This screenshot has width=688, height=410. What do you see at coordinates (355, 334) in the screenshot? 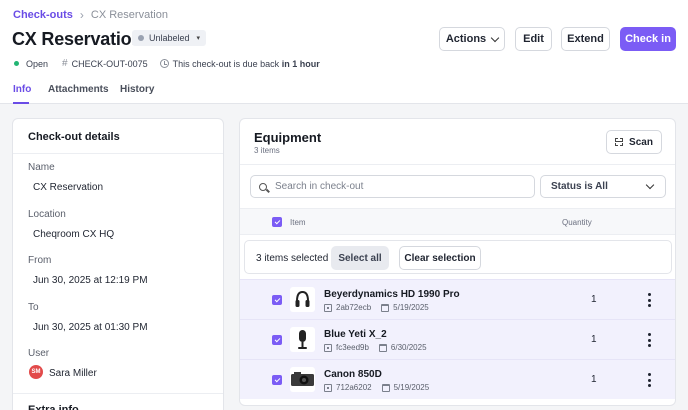
I see `item-name: Blue Yeti X_2` at bounding box center [355, 334].